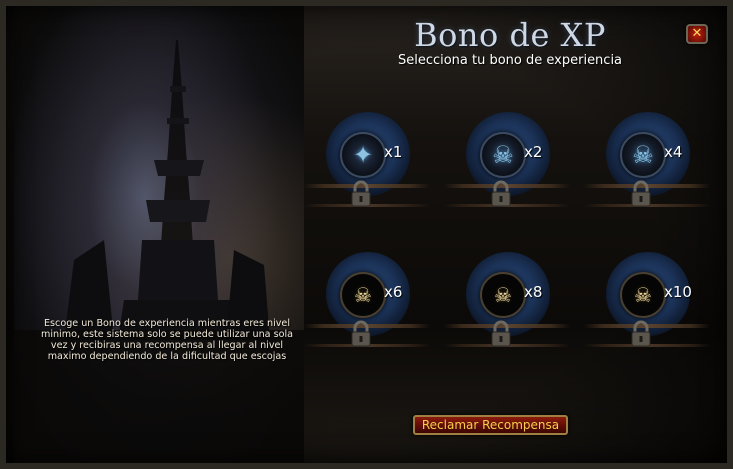  What do you see at coordinates (533, 292) in the screenshot?
I see `bonus-multiplier: x8` at bounding box center [533, 292].